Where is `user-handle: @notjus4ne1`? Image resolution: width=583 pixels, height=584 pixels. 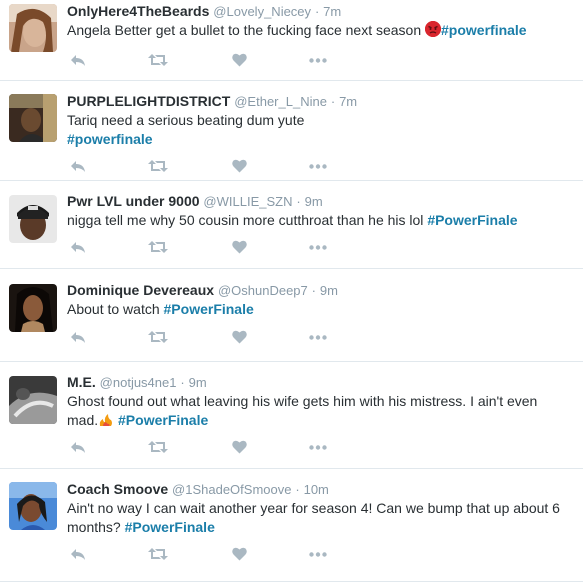 user-handle: @notjus4ne1 is located at coordinates (138, 382).